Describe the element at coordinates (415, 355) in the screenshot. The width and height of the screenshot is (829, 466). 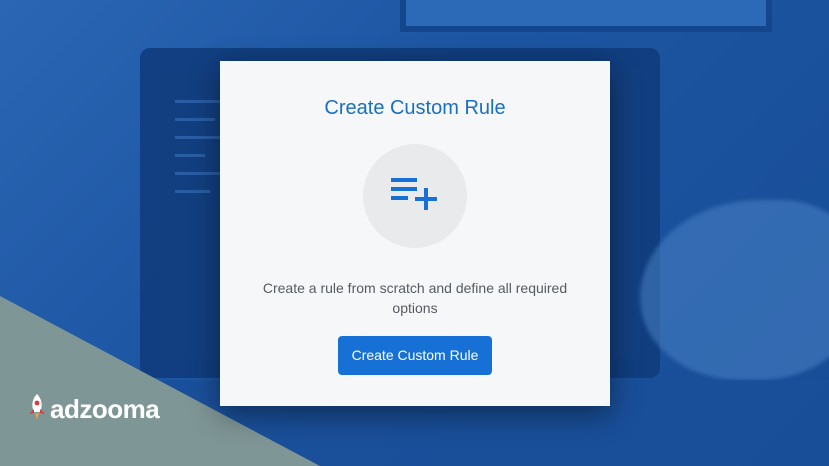
I see `create-custom-rule-button: Create Custom Rule` at that location.